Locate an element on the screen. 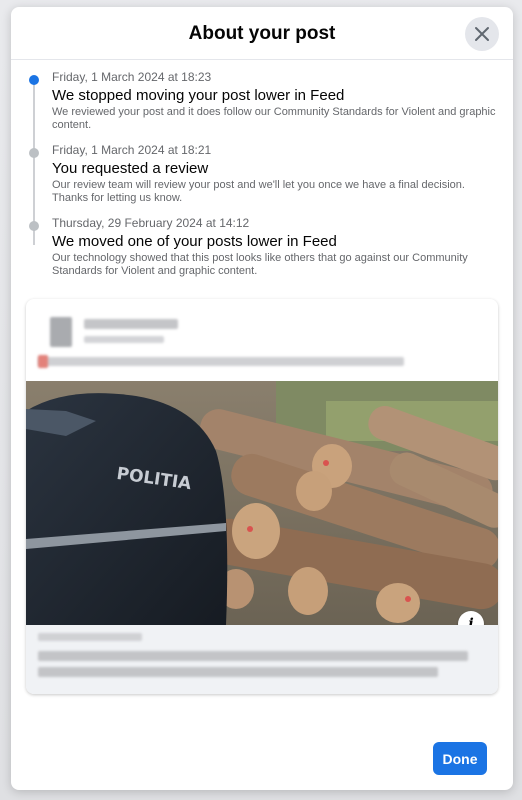  close-button is located at coordinates (482, 34).